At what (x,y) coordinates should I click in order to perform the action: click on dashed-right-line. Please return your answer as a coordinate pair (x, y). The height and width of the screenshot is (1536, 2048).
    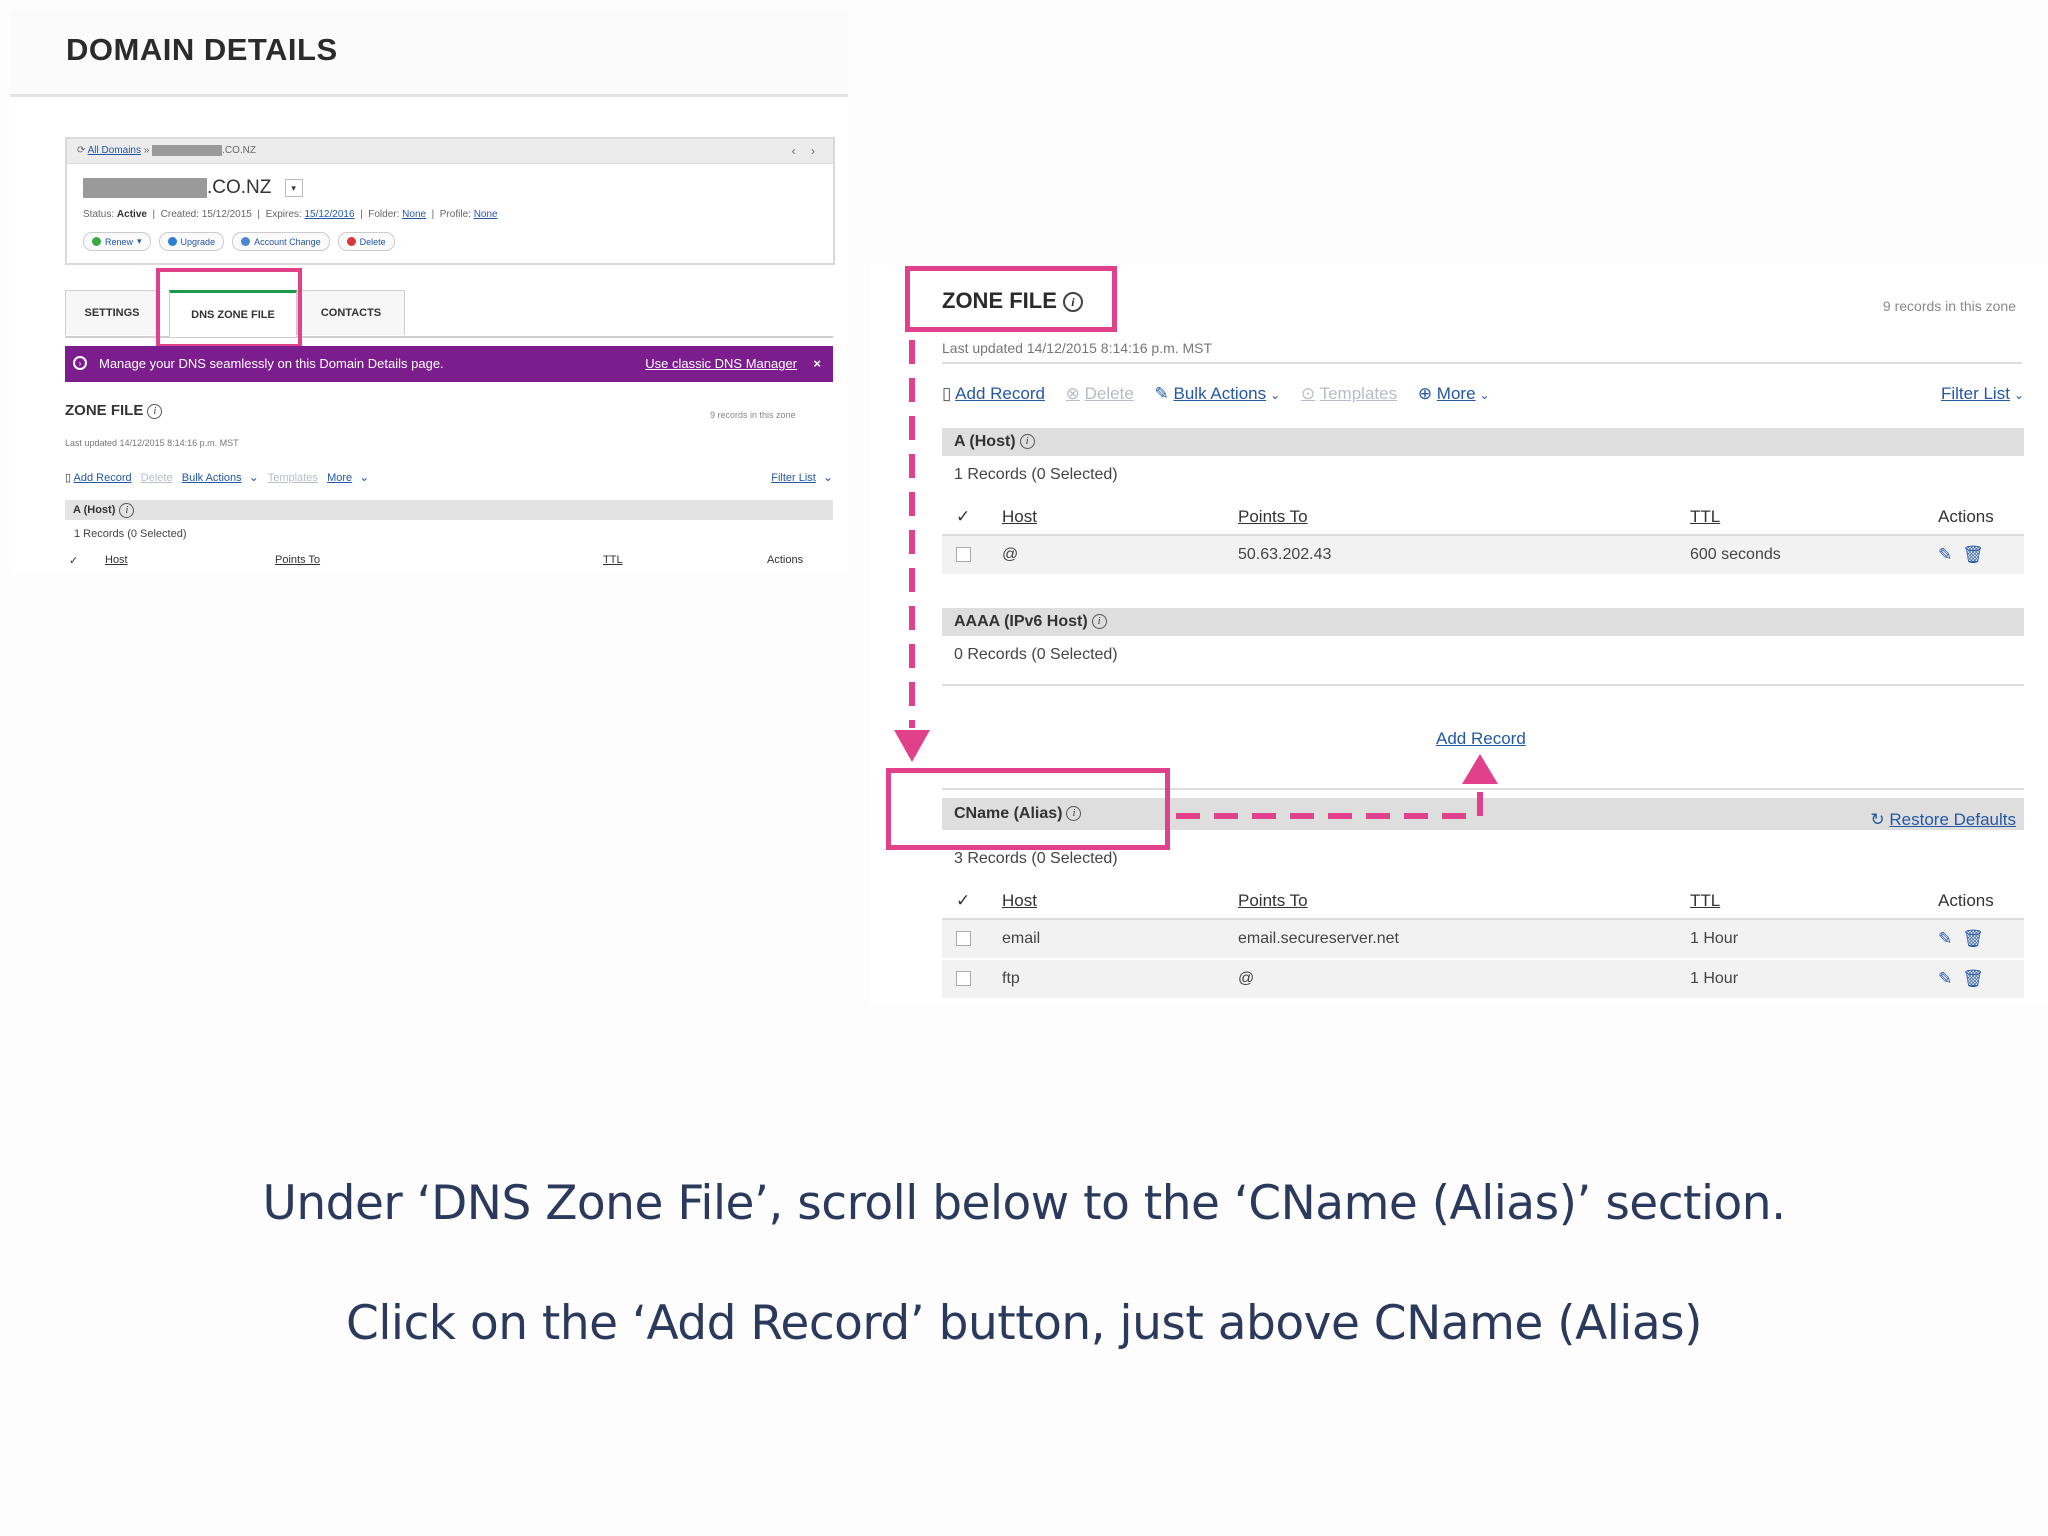
    Looking at the image, I should click on (1329, 802).